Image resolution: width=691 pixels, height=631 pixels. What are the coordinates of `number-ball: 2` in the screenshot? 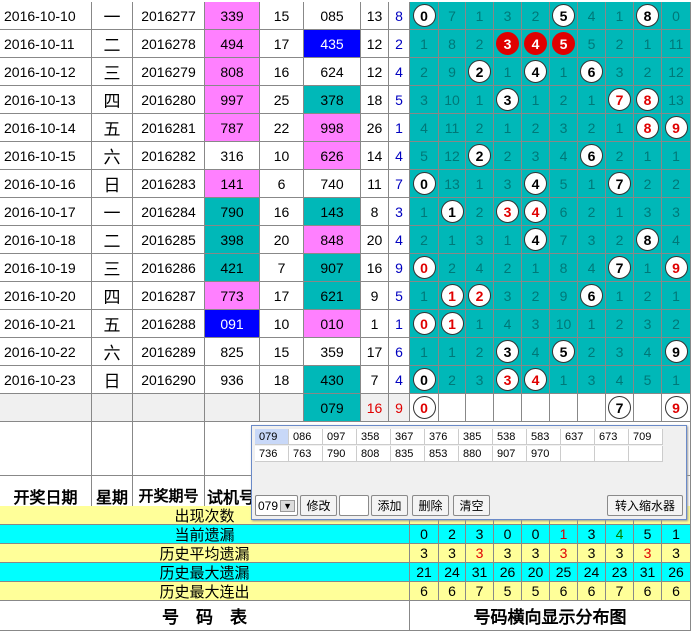 It's located at (479, 71).